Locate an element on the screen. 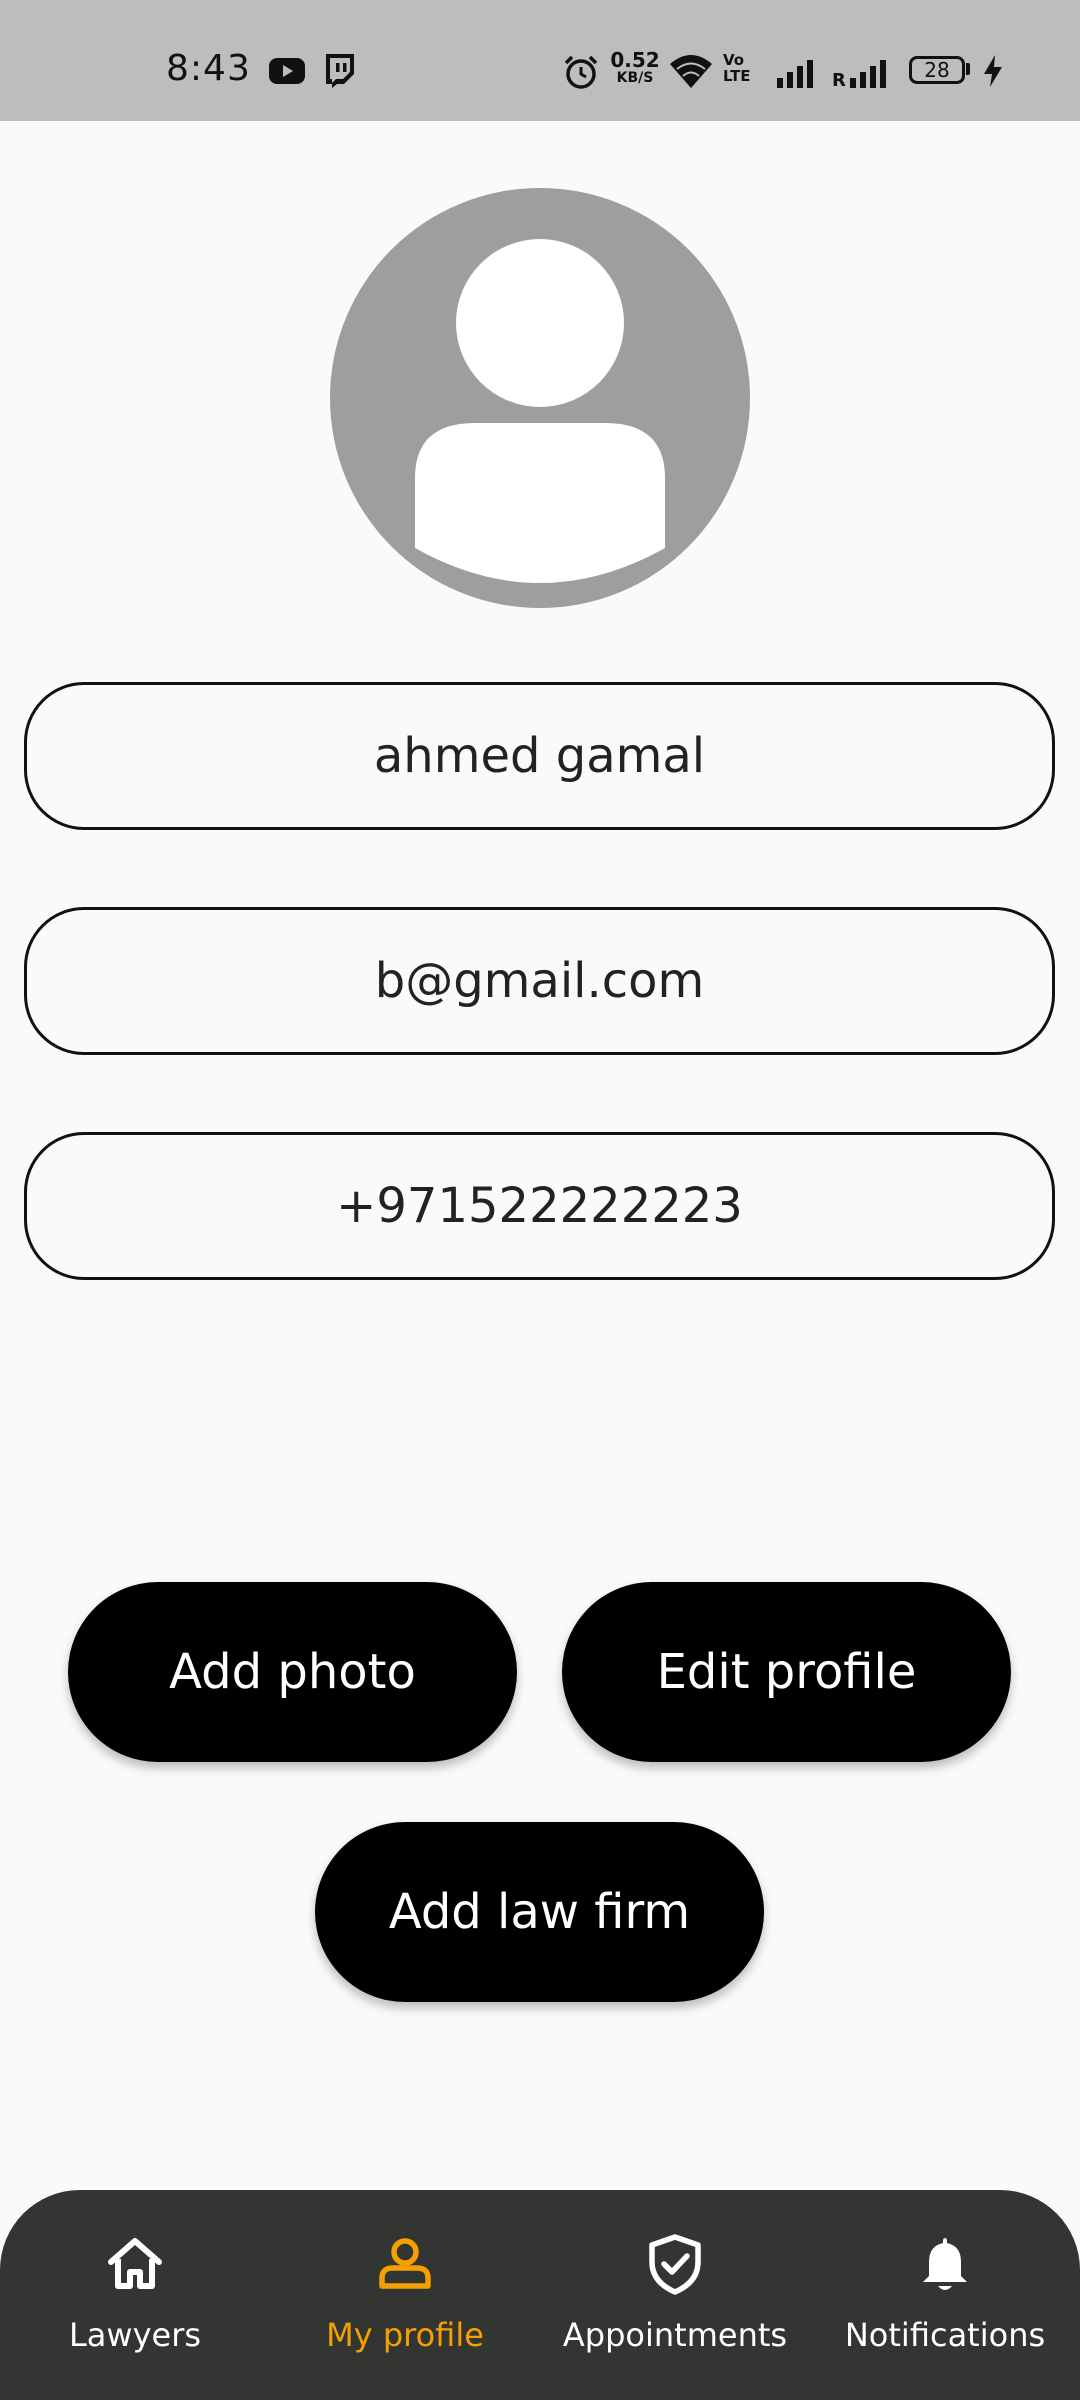 The image size is (1080, 2400). nav-item-notifications: Notifications is located at coordinates (945, 2295).